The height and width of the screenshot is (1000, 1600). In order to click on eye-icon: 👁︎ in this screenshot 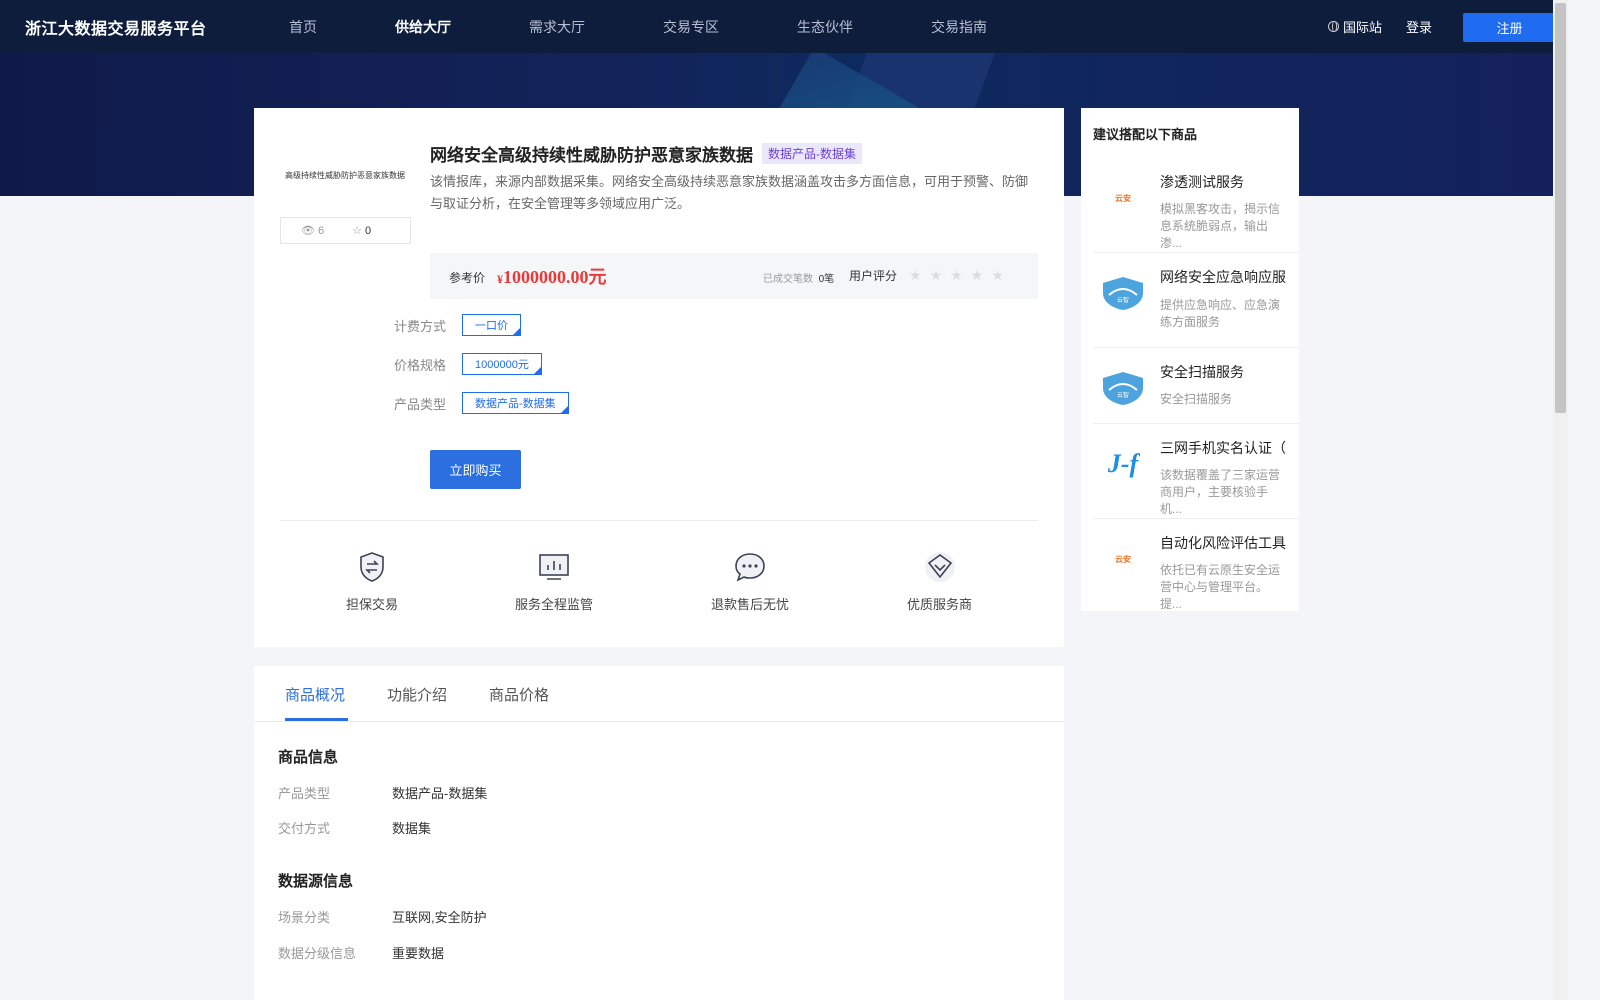, I will do `click(308, 231)`.